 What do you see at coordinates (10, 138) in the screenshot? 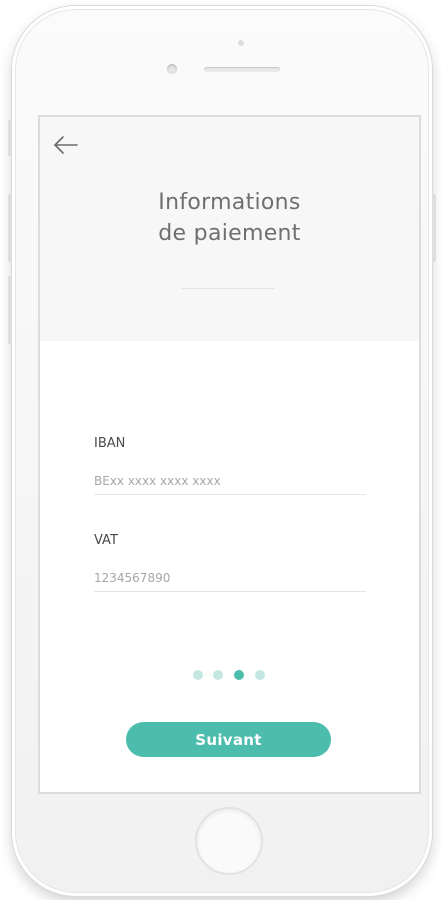
I see `phone-side-button` at bounding box center [10, 138].